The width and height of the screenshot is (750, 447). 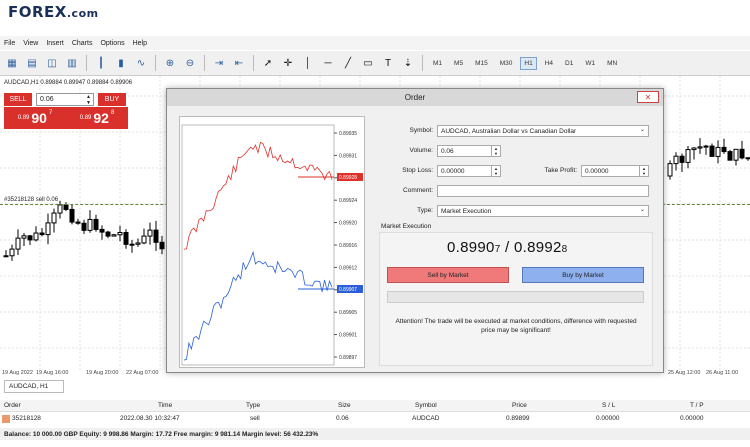 What do you see at coordinates (55, 43) in the screenshot?
I see `menu-insert: Insert` at bounding box center [55, 43].